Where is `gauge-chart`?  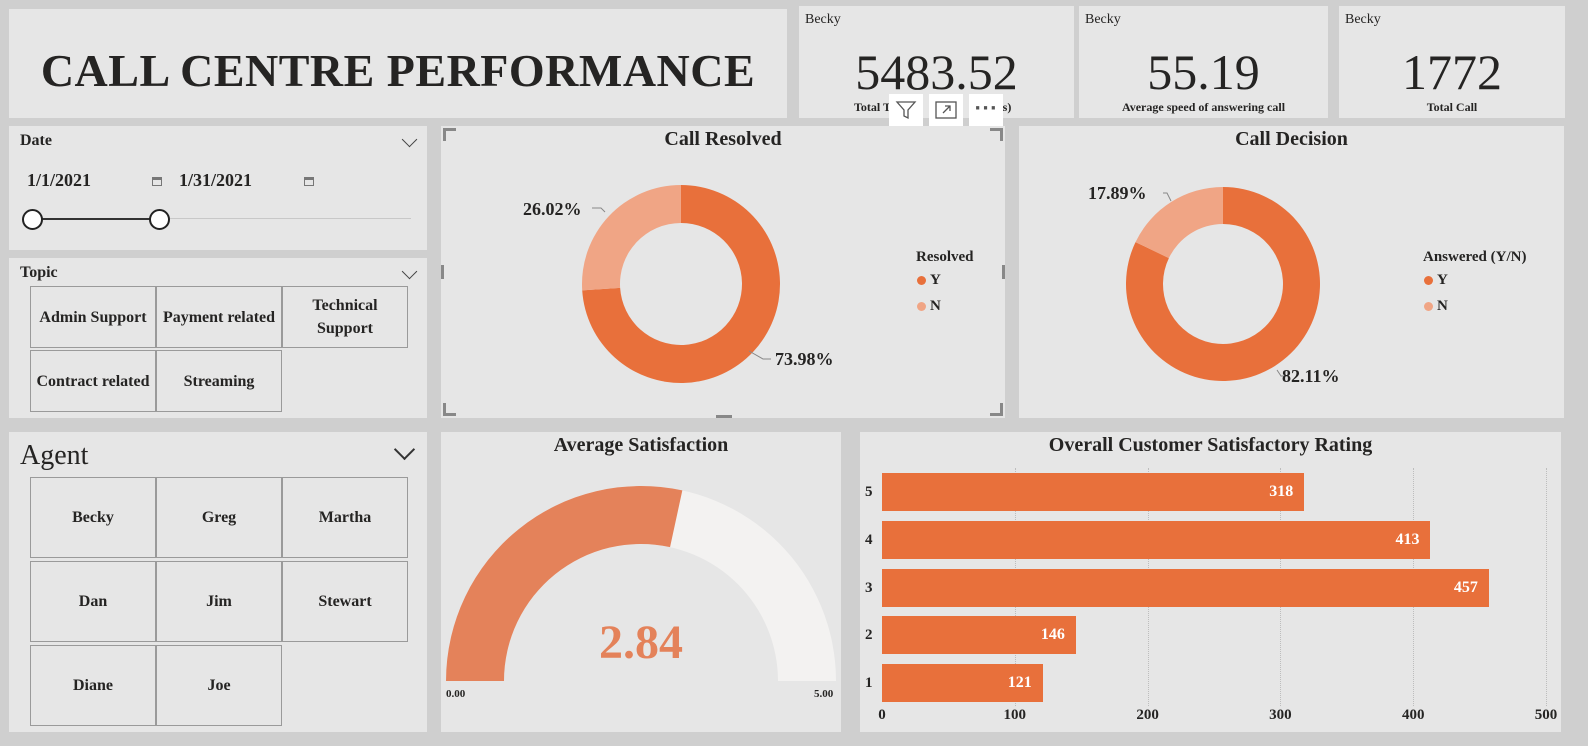 gauge-chart is located at coordinates (641, 583).